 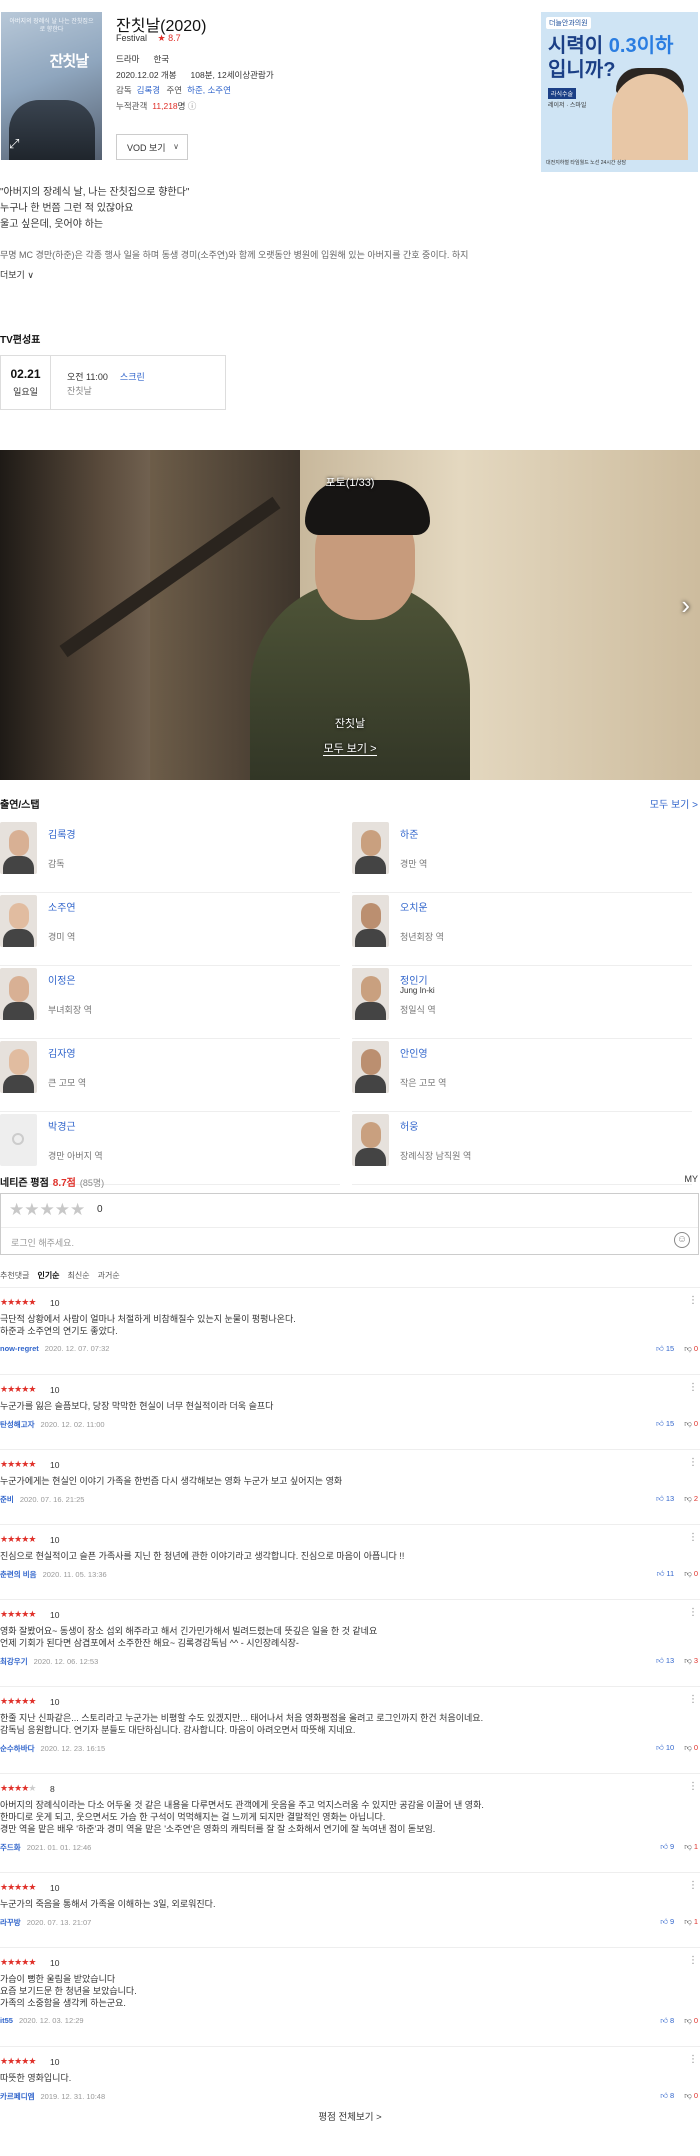 What do you see at coordinates (62, 1052) in the screenshot?
I see `cast-name: 김자영` at bounding box center [62, 1052].